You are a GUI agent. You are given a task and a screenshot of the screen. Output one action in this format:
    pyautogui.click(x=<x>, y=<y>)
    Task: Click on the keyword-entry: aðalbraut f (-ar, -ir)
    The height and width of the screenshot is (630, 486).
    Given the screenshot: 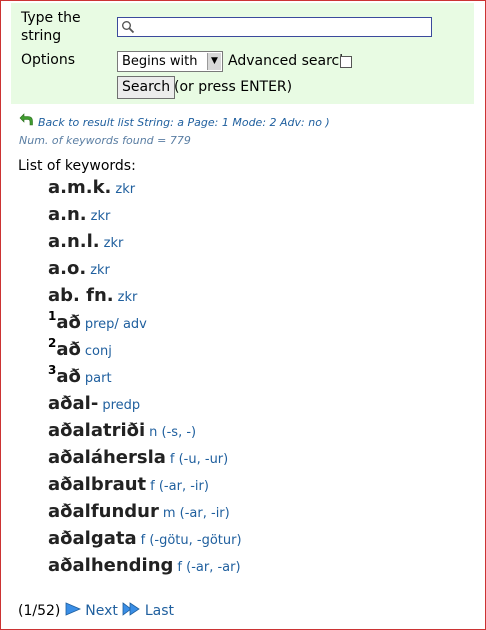 What is the action you would take?
    pyautogui.click(x=145, y=487)
    